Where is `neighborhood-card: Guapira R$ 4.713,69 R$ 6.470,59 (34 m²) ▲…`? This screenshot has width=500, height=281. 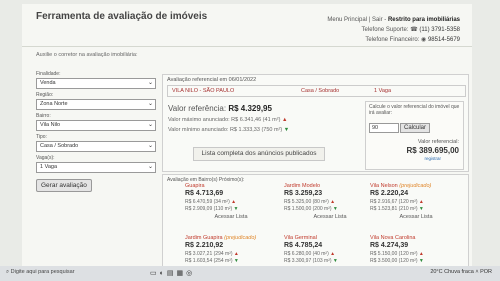
neighborhood-card: Guapira R$ 4.713,69 R$ 6.470,59 (34 m²) ▲… is located at coordinates (231, 203).